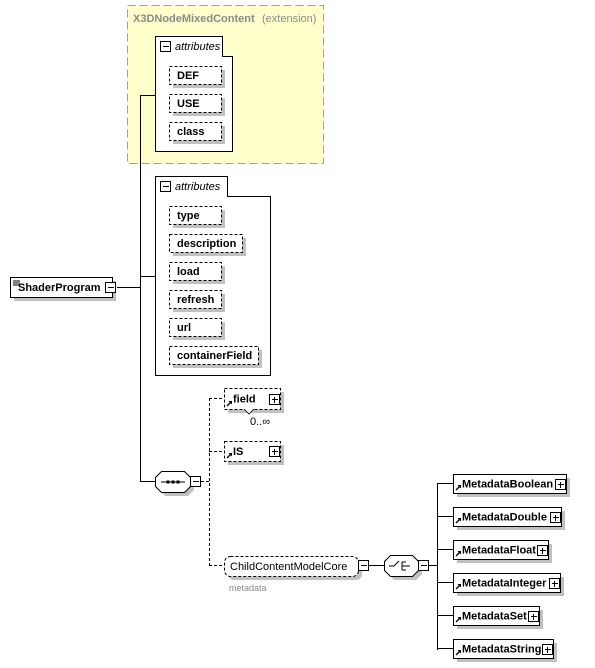 The width and height of the screenshot is (595, 668). What do you see at coordinates (194, 19) in the screenshot?
I see `extension-title: X3DNodeMixedContent` at bounding box center [194, 19].